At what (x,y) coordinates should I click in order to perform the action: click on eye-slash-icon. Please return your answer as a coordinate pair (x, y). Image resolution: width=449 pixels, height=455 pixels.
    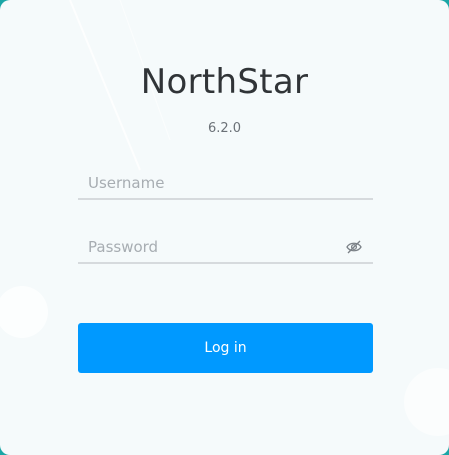
    Looking at the image, I should click on (354, 247).